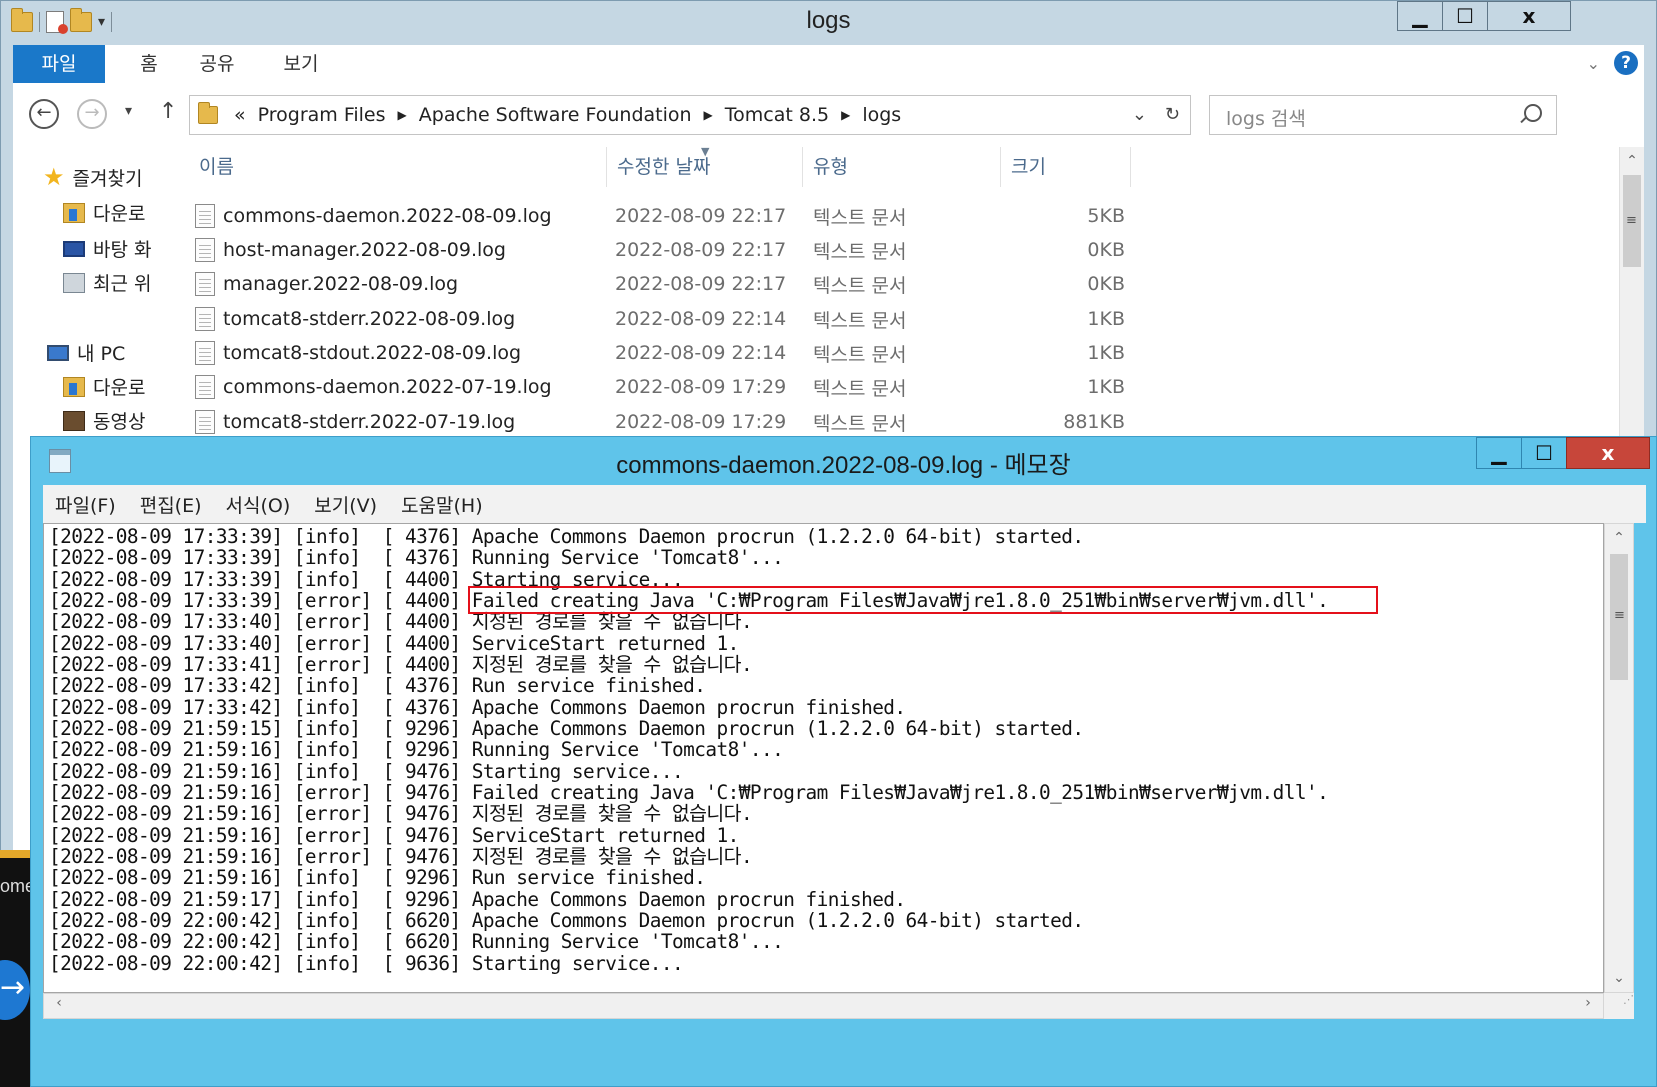 This screenshot has height=1087, width=1657. I want to click on nav-item-this-pc: 내 PC, so click(86, 352).